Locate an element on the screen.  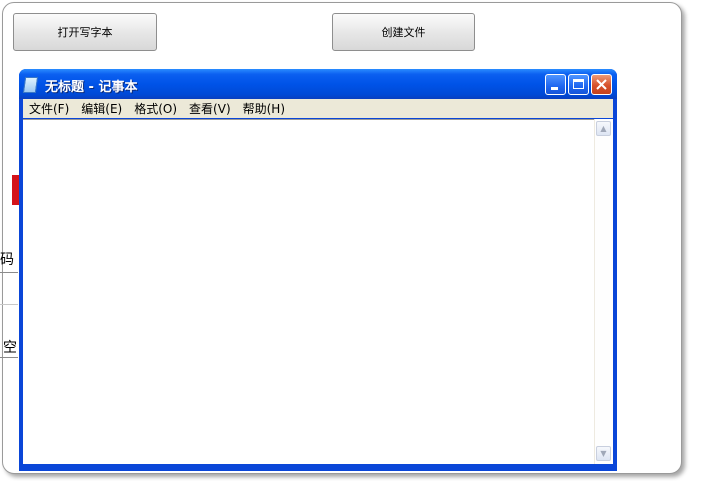
chevron-down-icon: ▼ is located at coordinates (603, 453).